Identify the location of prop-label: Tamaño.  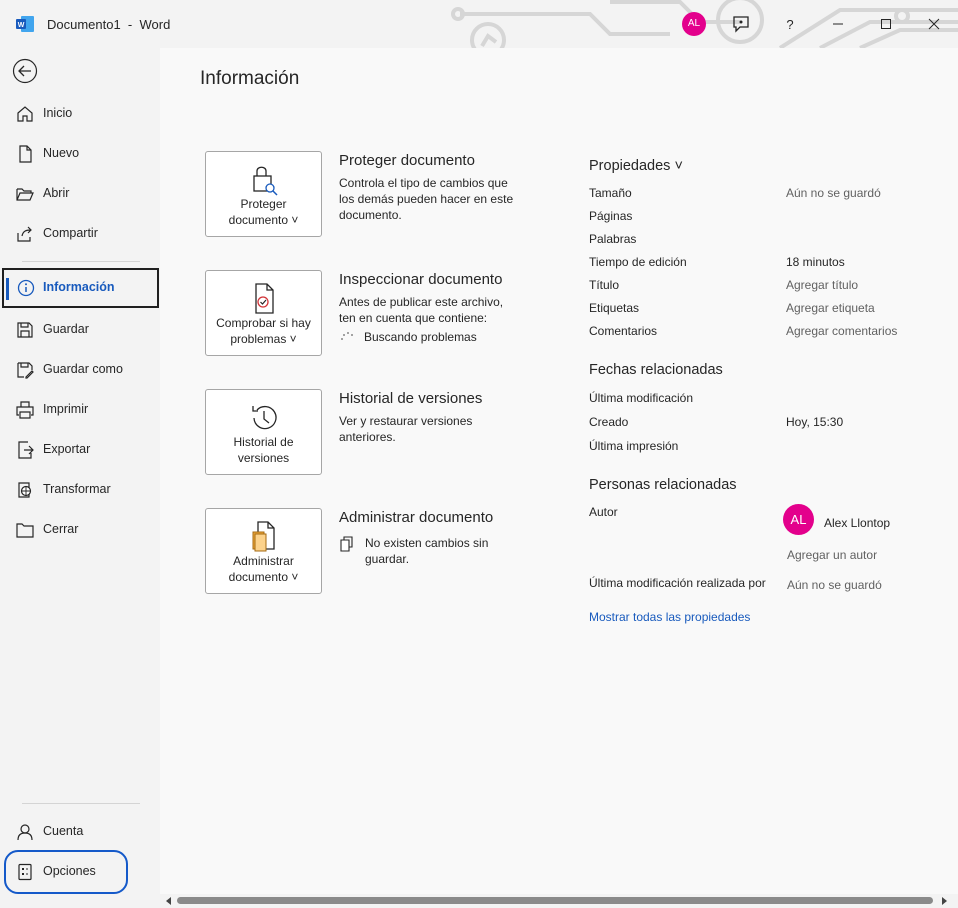
(610, 193).